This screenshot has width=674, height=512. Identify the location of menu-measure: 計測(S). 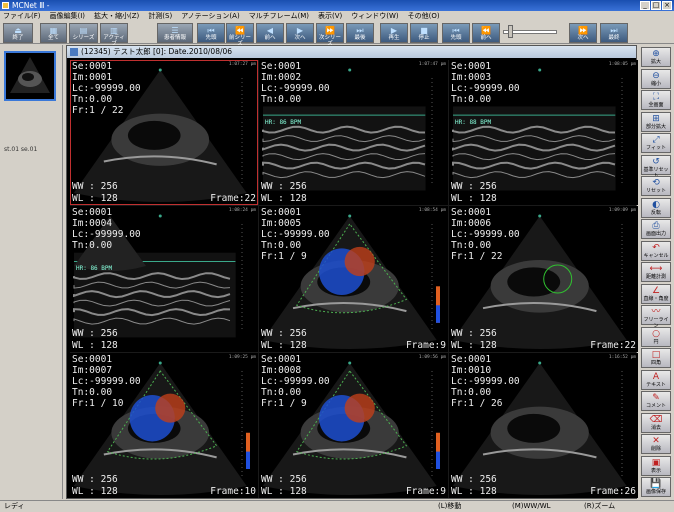
(160, 16).